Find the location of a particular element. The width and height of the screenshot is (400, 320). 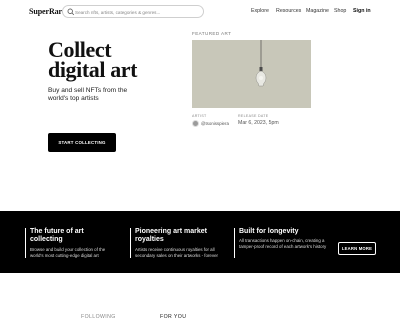

start-collecting-button: START COLLECTING is located at coordinates (82, 142).